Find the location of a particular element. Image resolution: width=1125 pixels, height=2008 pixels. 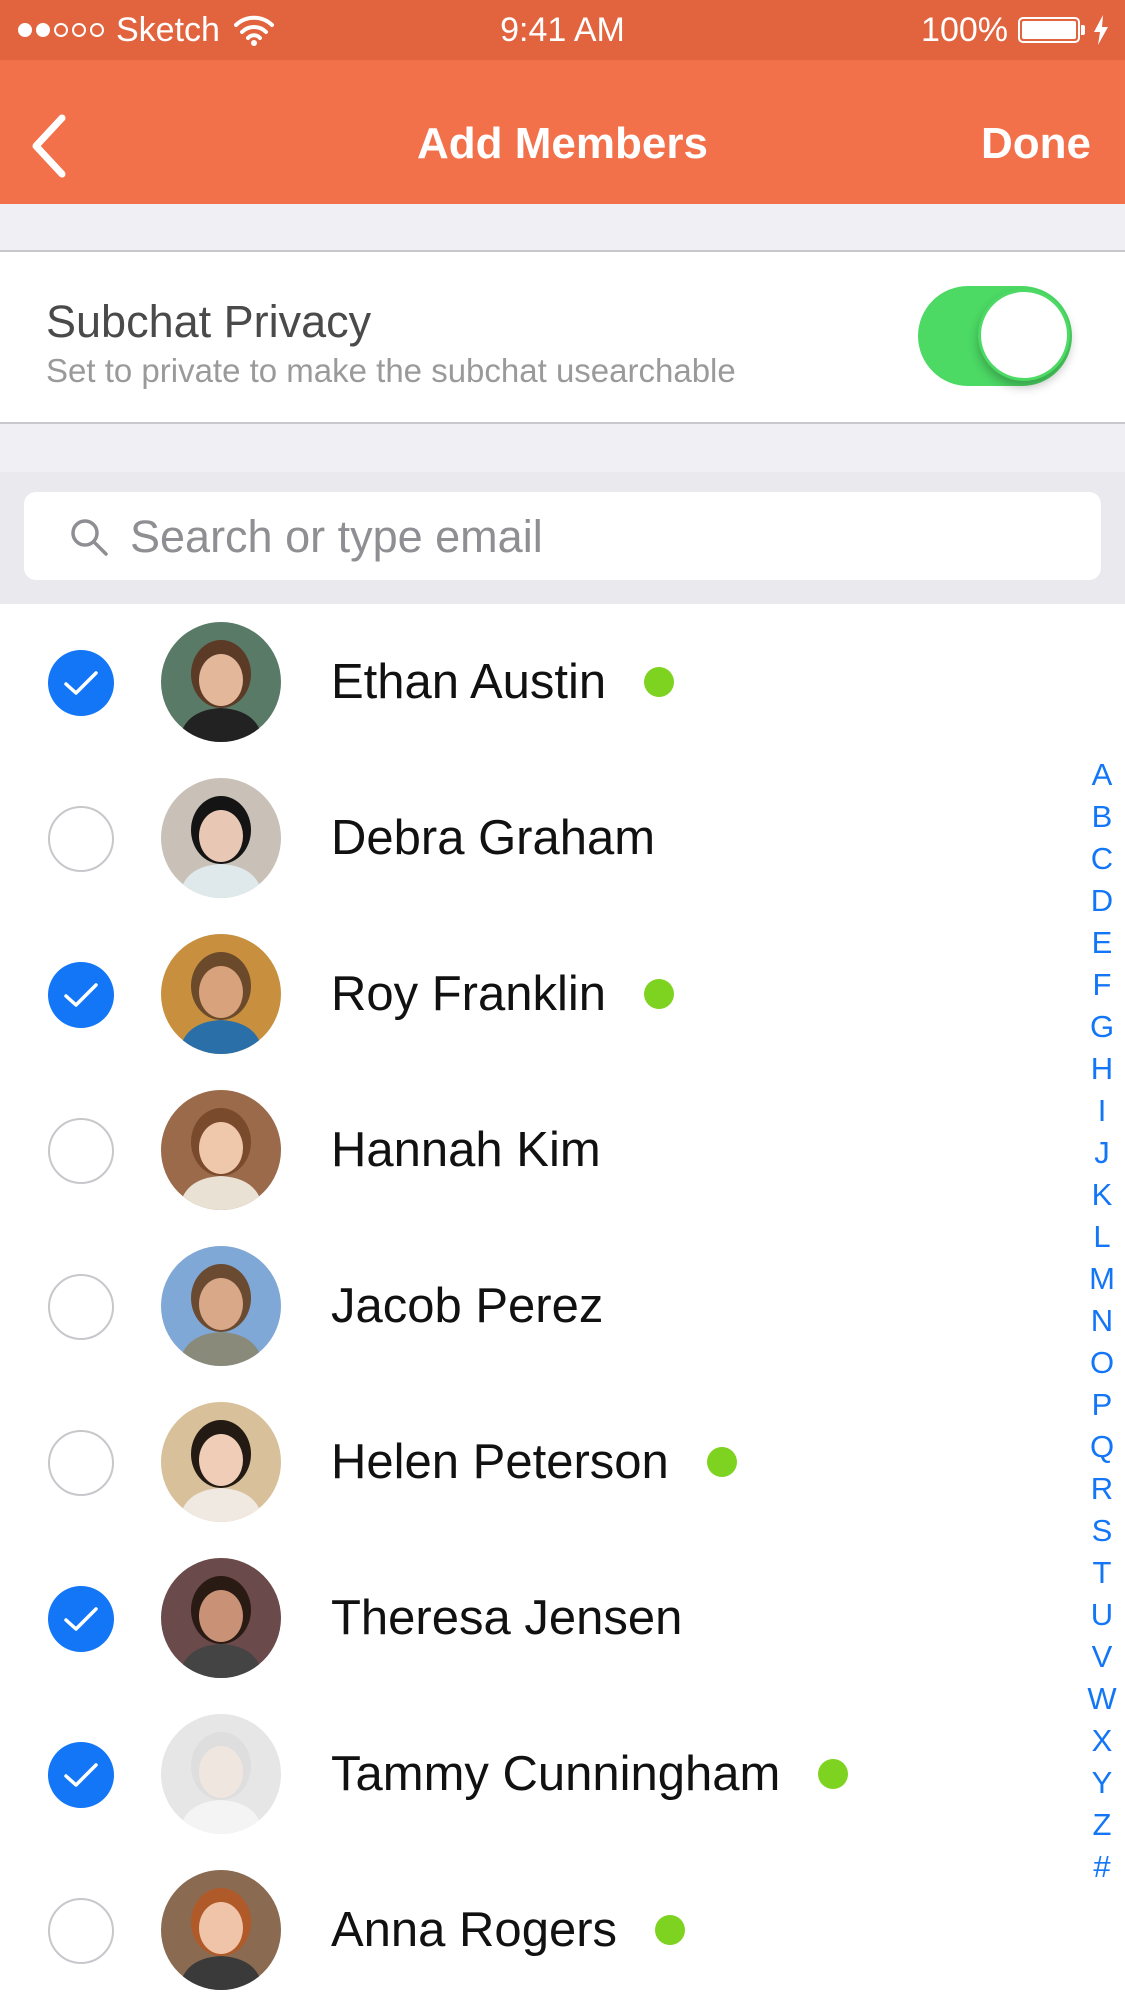

index-letter: G is located at coordinates (1102, 1027).